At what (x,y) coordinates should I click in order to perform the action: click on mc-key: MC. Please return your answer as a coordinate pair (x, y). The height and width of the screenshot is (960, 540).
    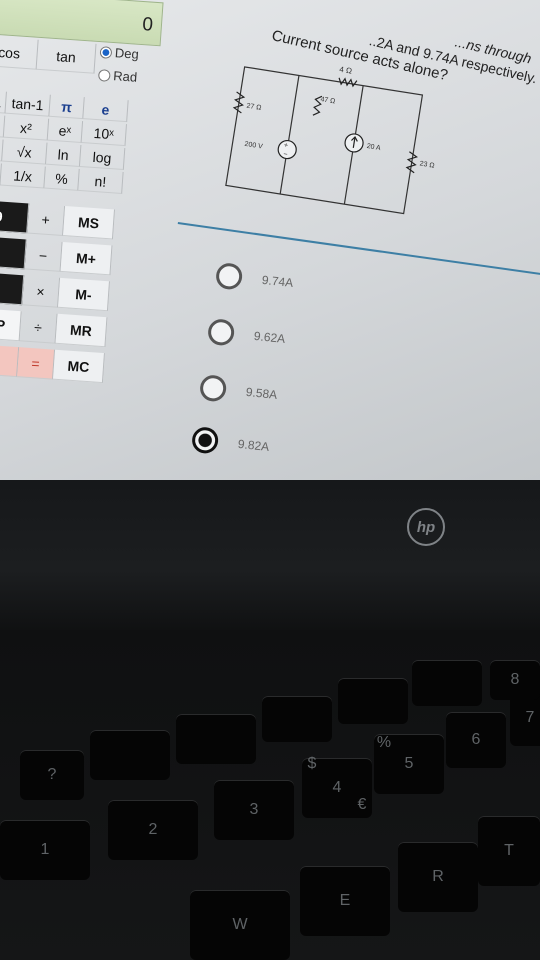
    Looking at the image, I should click on (78, 366).